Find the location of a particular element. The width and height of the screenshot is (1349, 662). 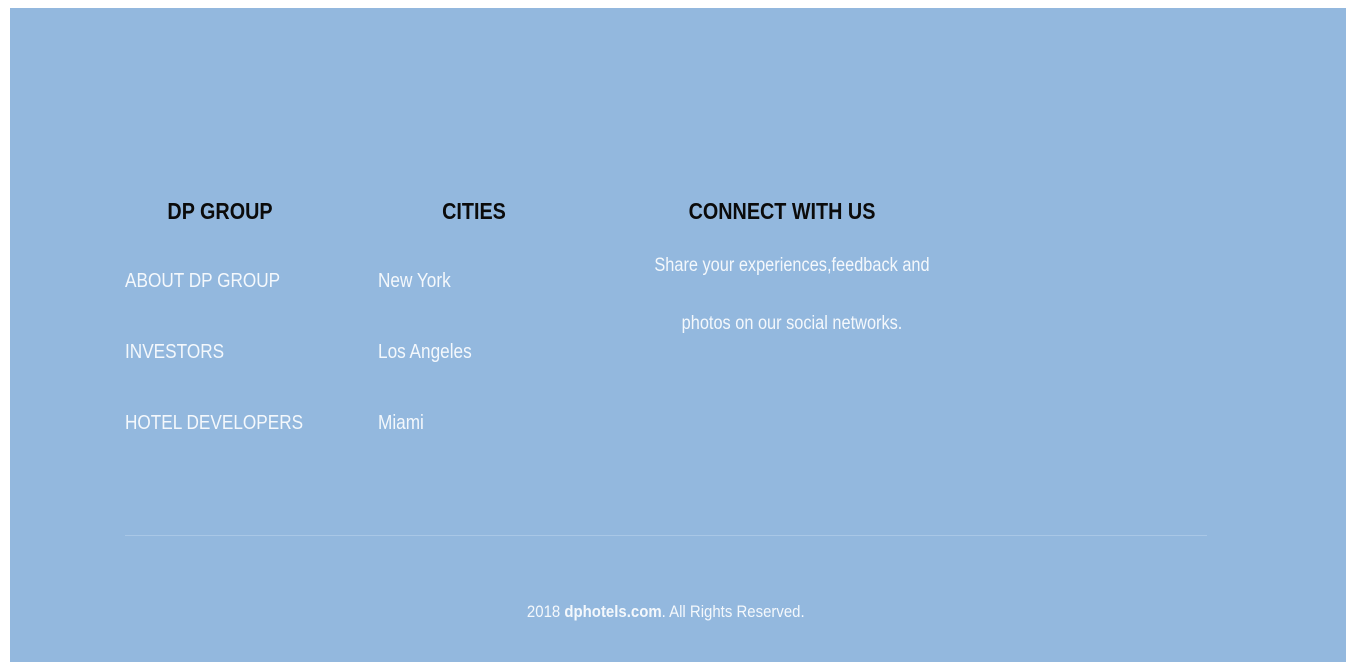

connect-with-us-heading: CONNECT WITH US is located at coordinates (782, 211).